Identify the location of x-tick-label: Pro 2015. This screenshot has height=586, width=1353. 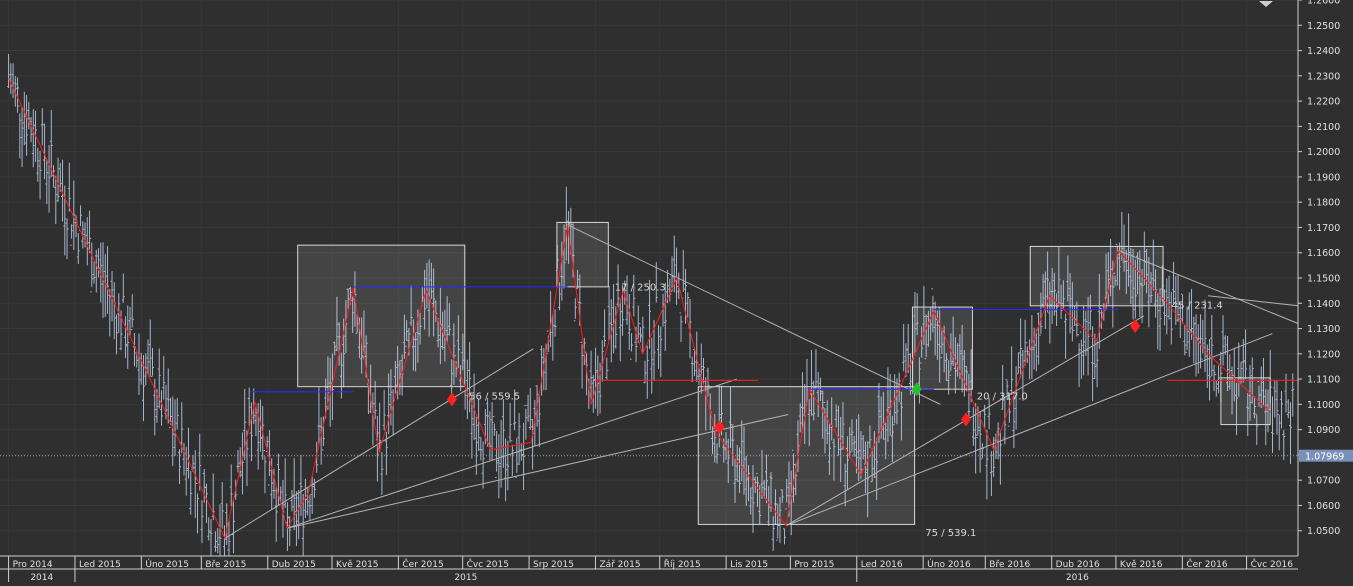
(814, 565).